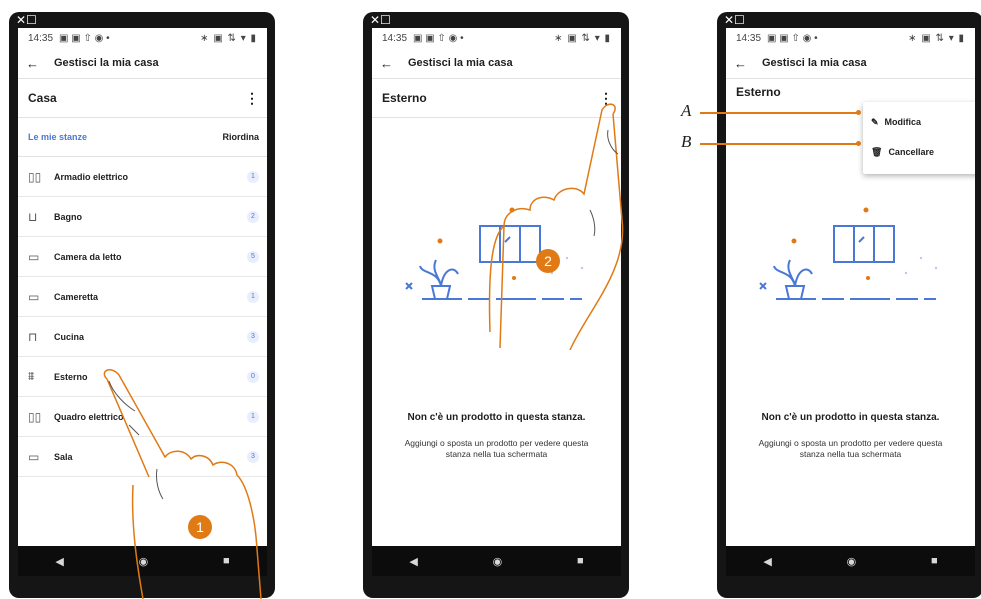  I want to click on step-marker-2: 2, so click(548, 261).